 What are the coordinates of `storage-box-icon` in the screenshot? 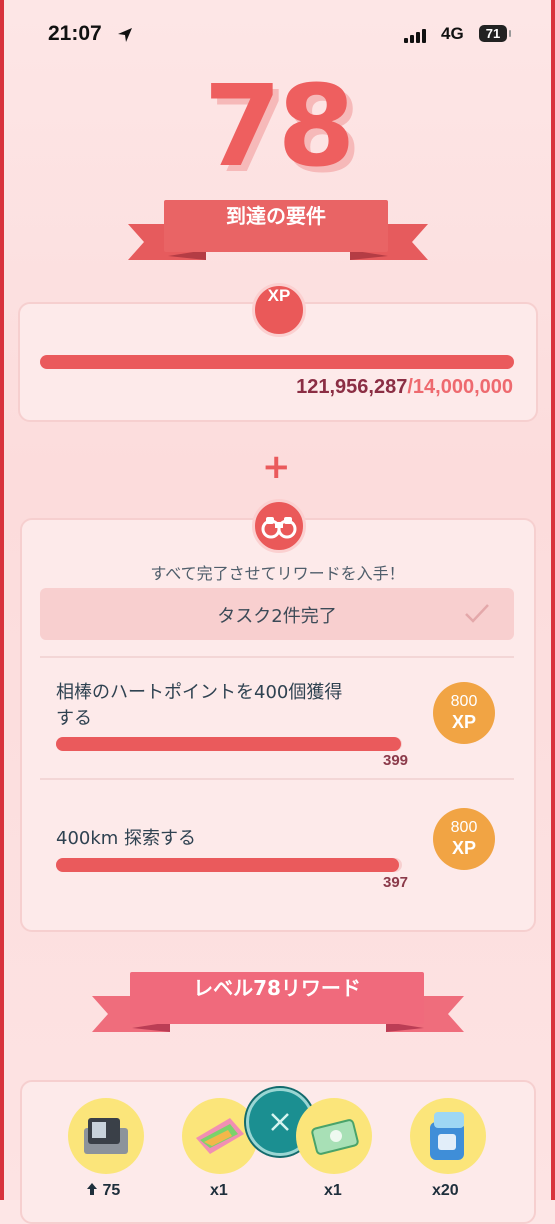 It's located at (448, 1136).